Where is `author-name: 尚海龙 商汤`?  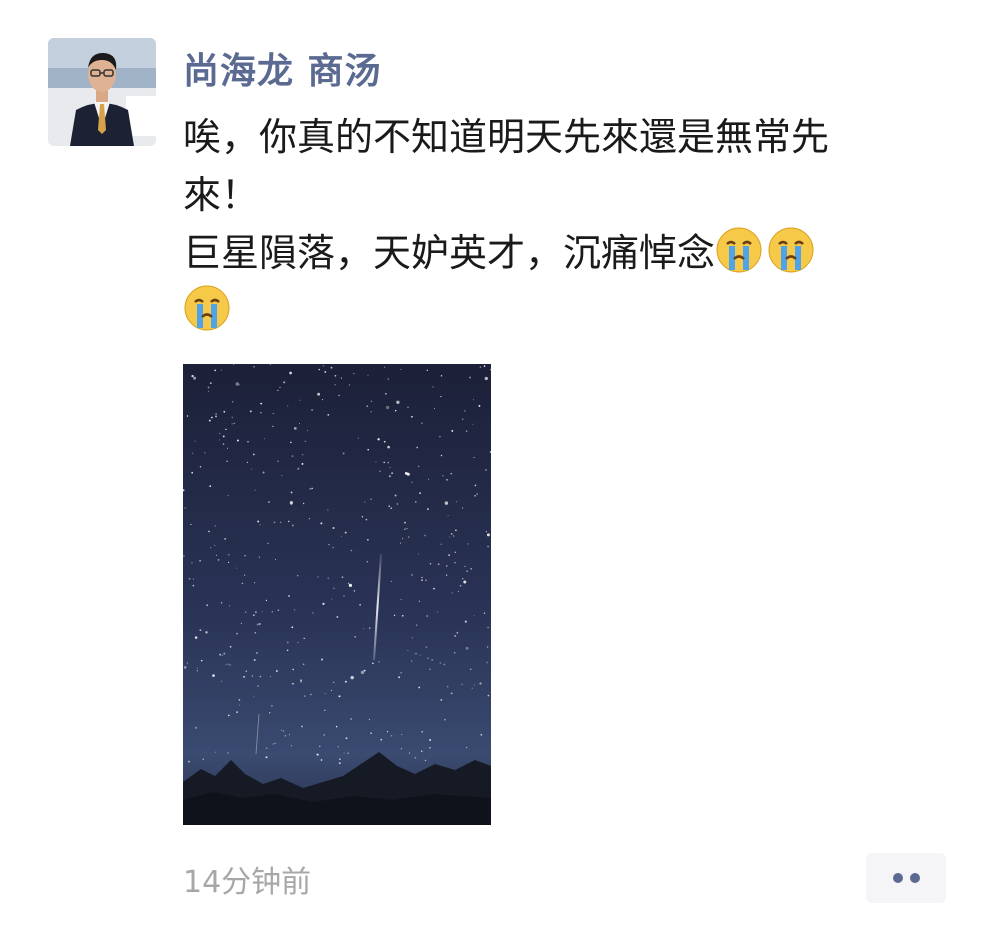 author-name: 尚海龙 商汤 is located at coordinates (282, 68).